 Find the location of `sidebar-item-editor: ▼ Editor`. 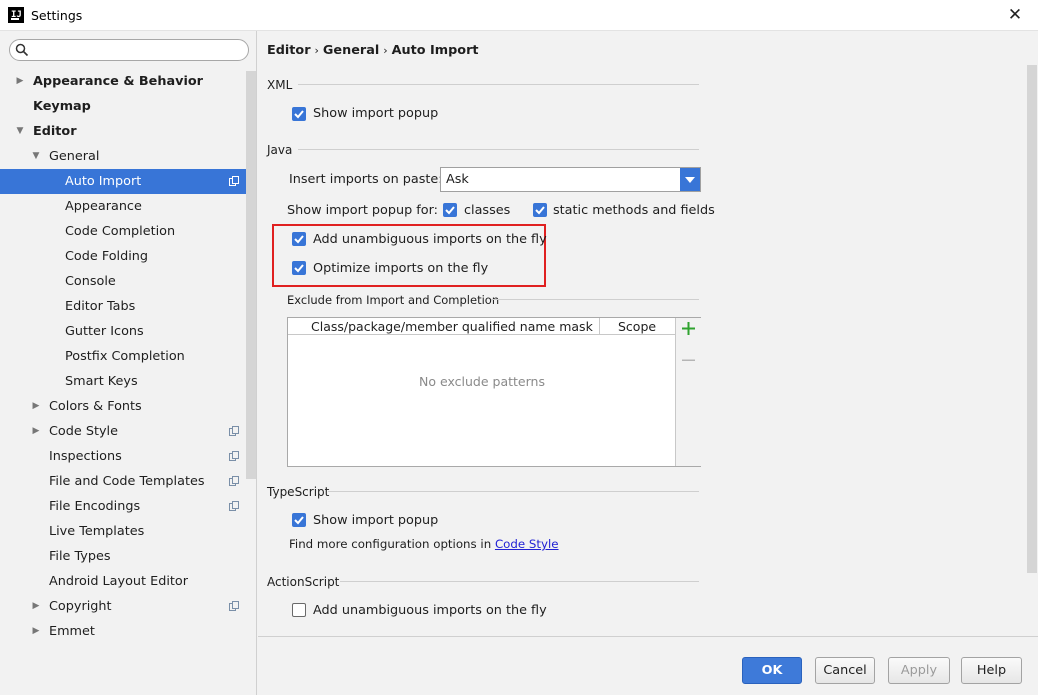

sidebar-item-editor: ▼ Editor is located at coordinates (128, 131).